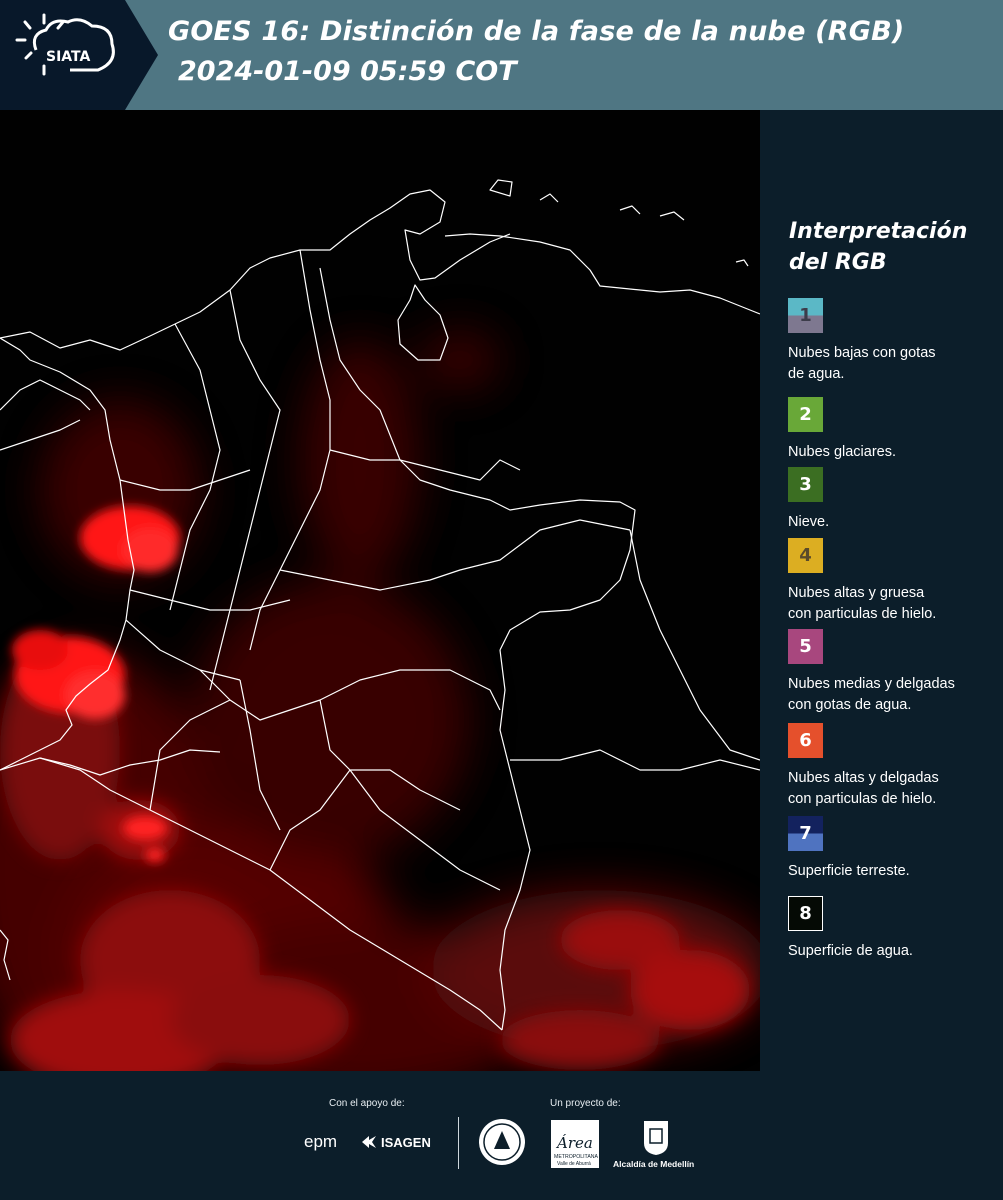  I want to click on legend-label-line-1: Nubes altas y delgadas, so click(863, 778).